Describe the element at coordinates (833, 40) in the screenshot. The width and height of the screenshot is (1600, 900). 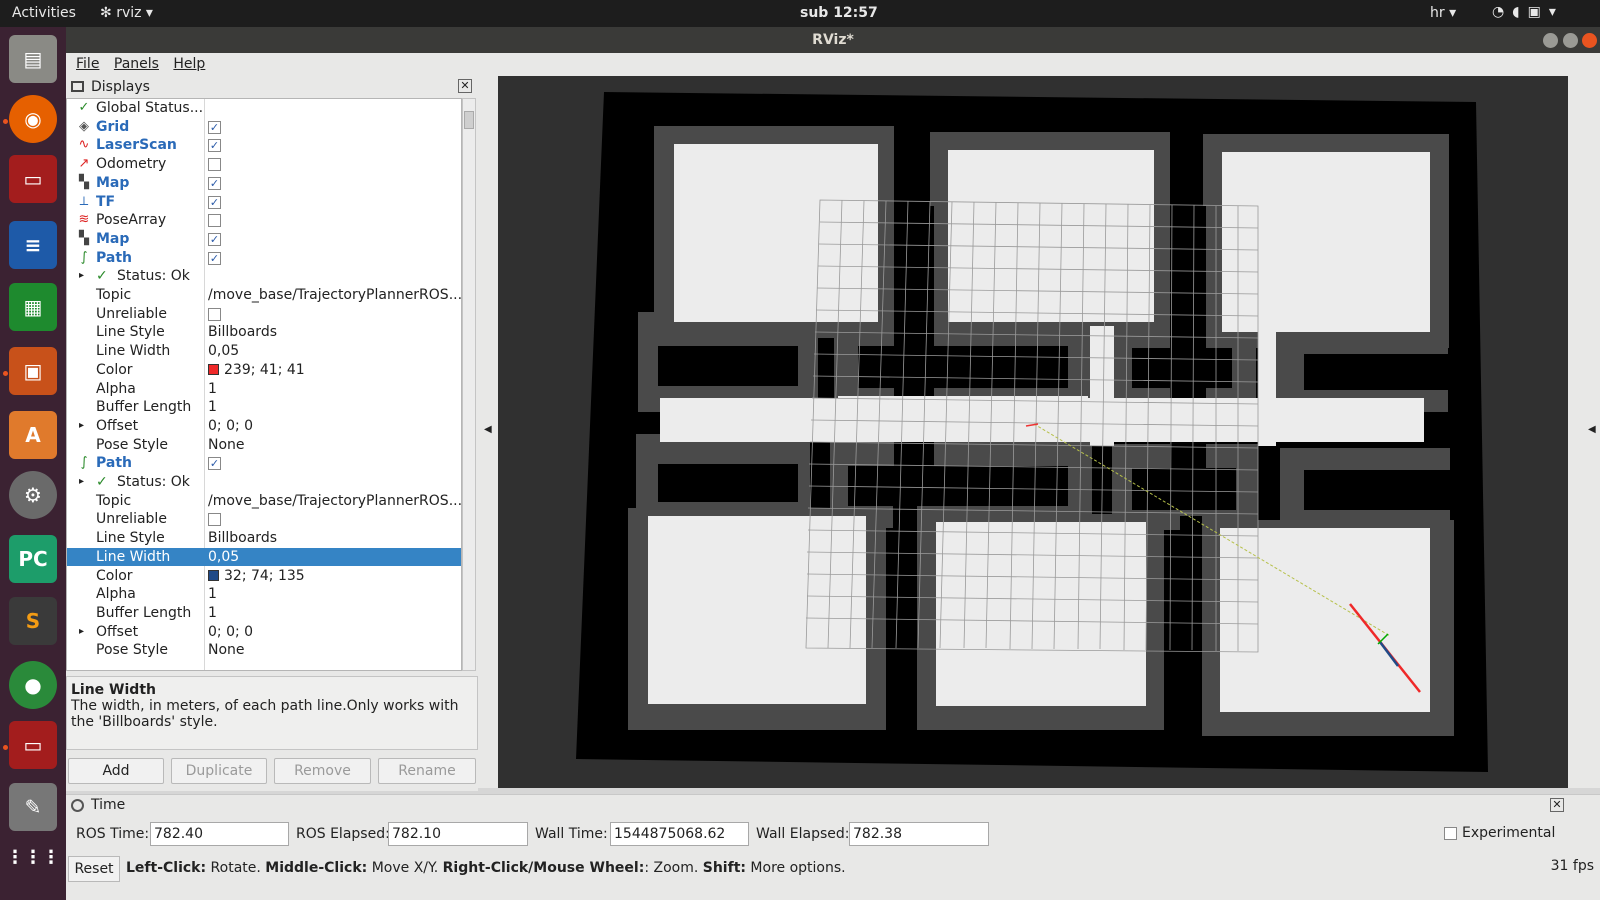
I see `window-titlebar: RViz*` at that location.